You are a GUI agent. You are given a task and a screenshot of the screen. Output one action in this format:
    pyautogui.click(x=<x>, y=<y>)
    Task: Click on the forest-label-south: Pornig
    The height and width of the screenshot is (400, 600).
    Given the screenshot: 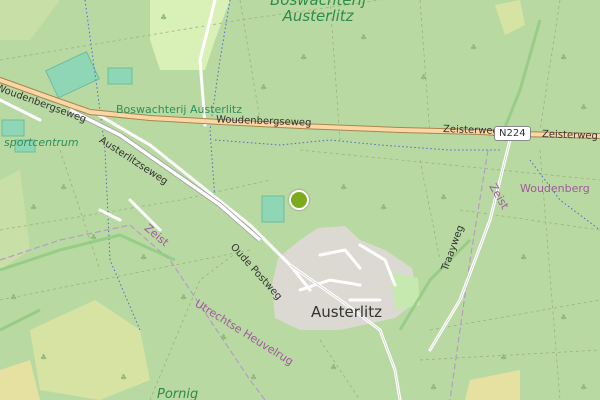 What is the action you would take?
    pyautogui.click(x=178, y=393)
    